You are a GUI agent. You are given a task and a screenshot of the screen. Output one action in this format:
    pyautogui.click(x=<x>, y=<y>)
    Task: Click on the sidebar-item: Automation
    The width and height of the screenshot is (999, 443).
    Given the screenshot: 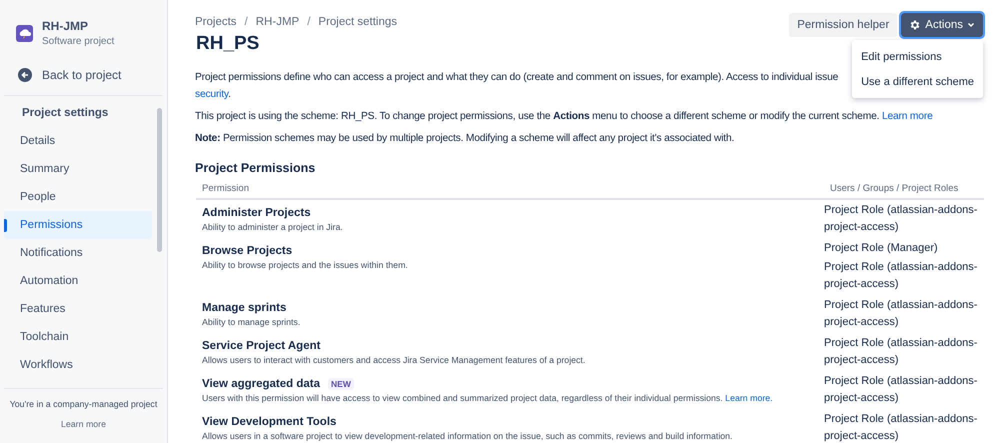 What is the action you would take?
    pyautogui.click(x=78, y=281)
    